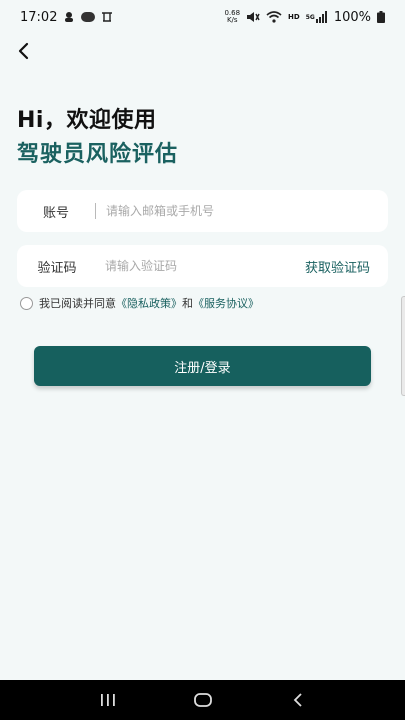 The height and width of the screenshot is (720, 405). What do you see at coordinates (77, 303) in the screenshot?
I see `agreement-prefix: 我已阅读并同意` at bounding box center [77, 303].